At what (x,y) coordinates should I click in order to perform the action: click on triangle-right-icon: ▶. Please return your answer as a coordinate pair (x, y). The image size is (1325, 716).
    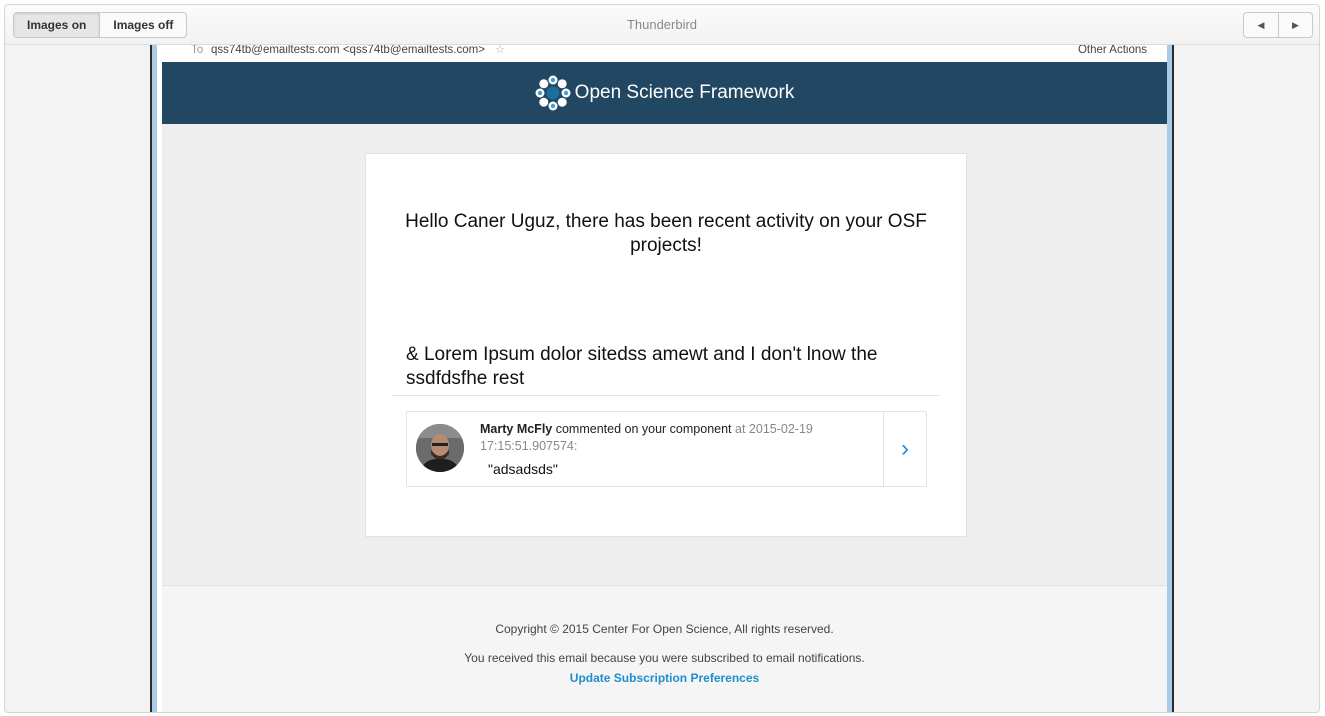
    Looking at the image, I should click on (1295, 24).